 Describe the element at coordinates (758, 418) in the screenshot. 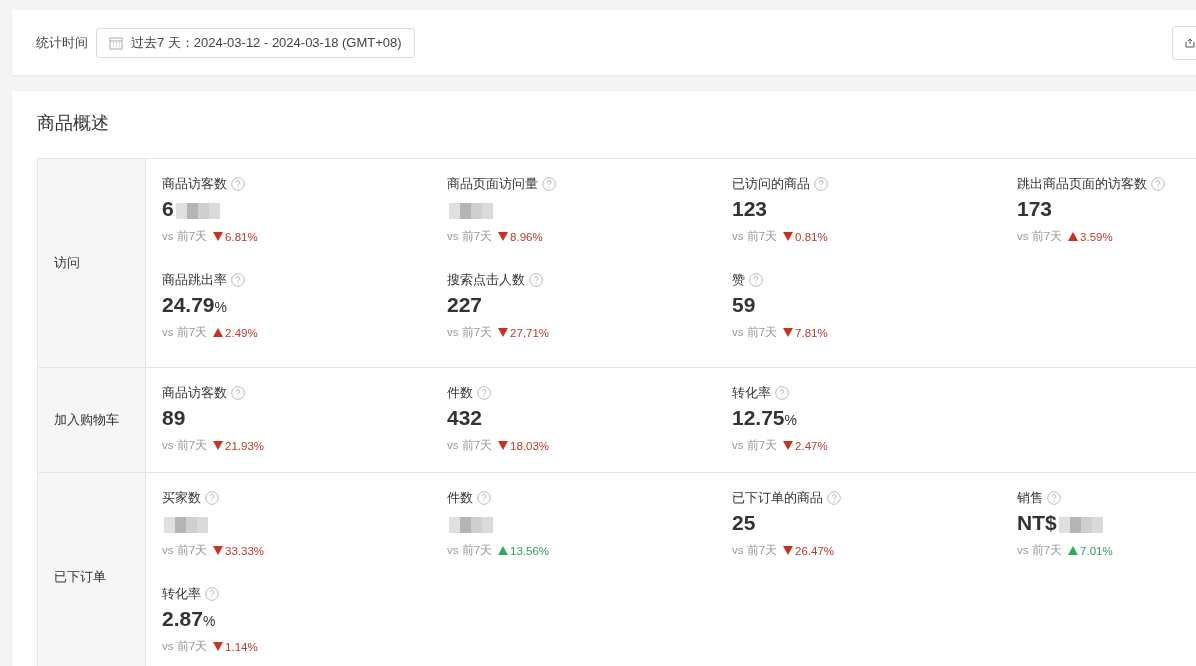

I see `metric-value: 12.75` at that location.